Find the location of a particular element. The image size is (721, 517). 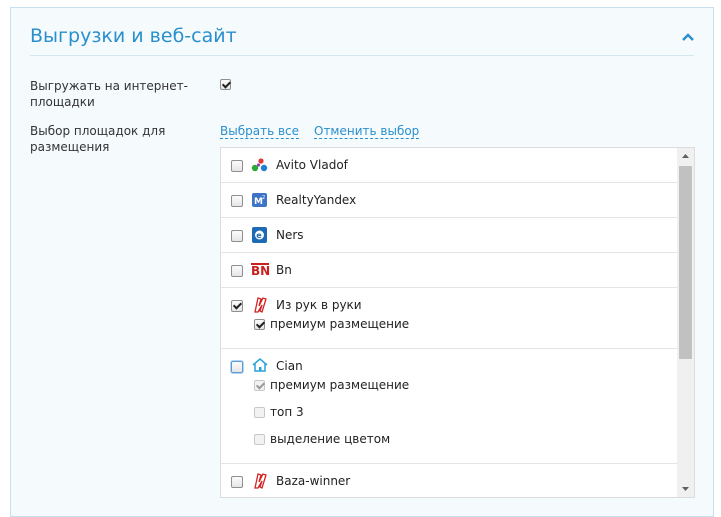

platform-name: Из рук в руки is located at coordinates (319, 305).